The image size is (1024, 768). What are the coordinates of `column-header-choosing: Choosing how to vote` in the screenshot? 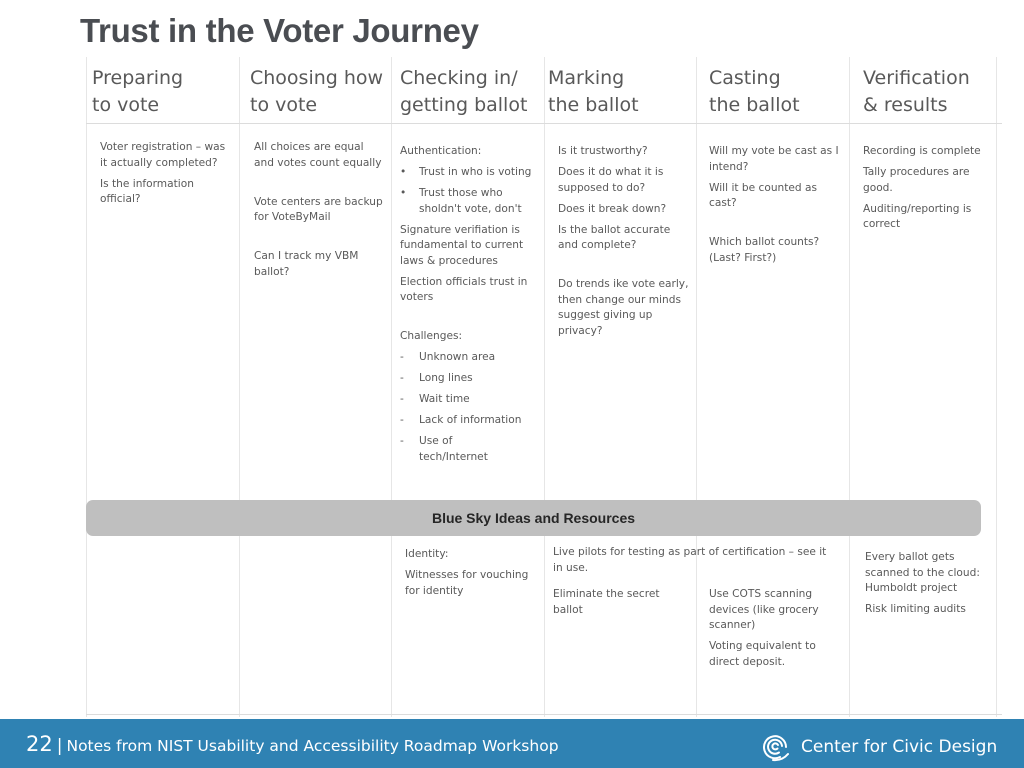 It's located at (316, 92).